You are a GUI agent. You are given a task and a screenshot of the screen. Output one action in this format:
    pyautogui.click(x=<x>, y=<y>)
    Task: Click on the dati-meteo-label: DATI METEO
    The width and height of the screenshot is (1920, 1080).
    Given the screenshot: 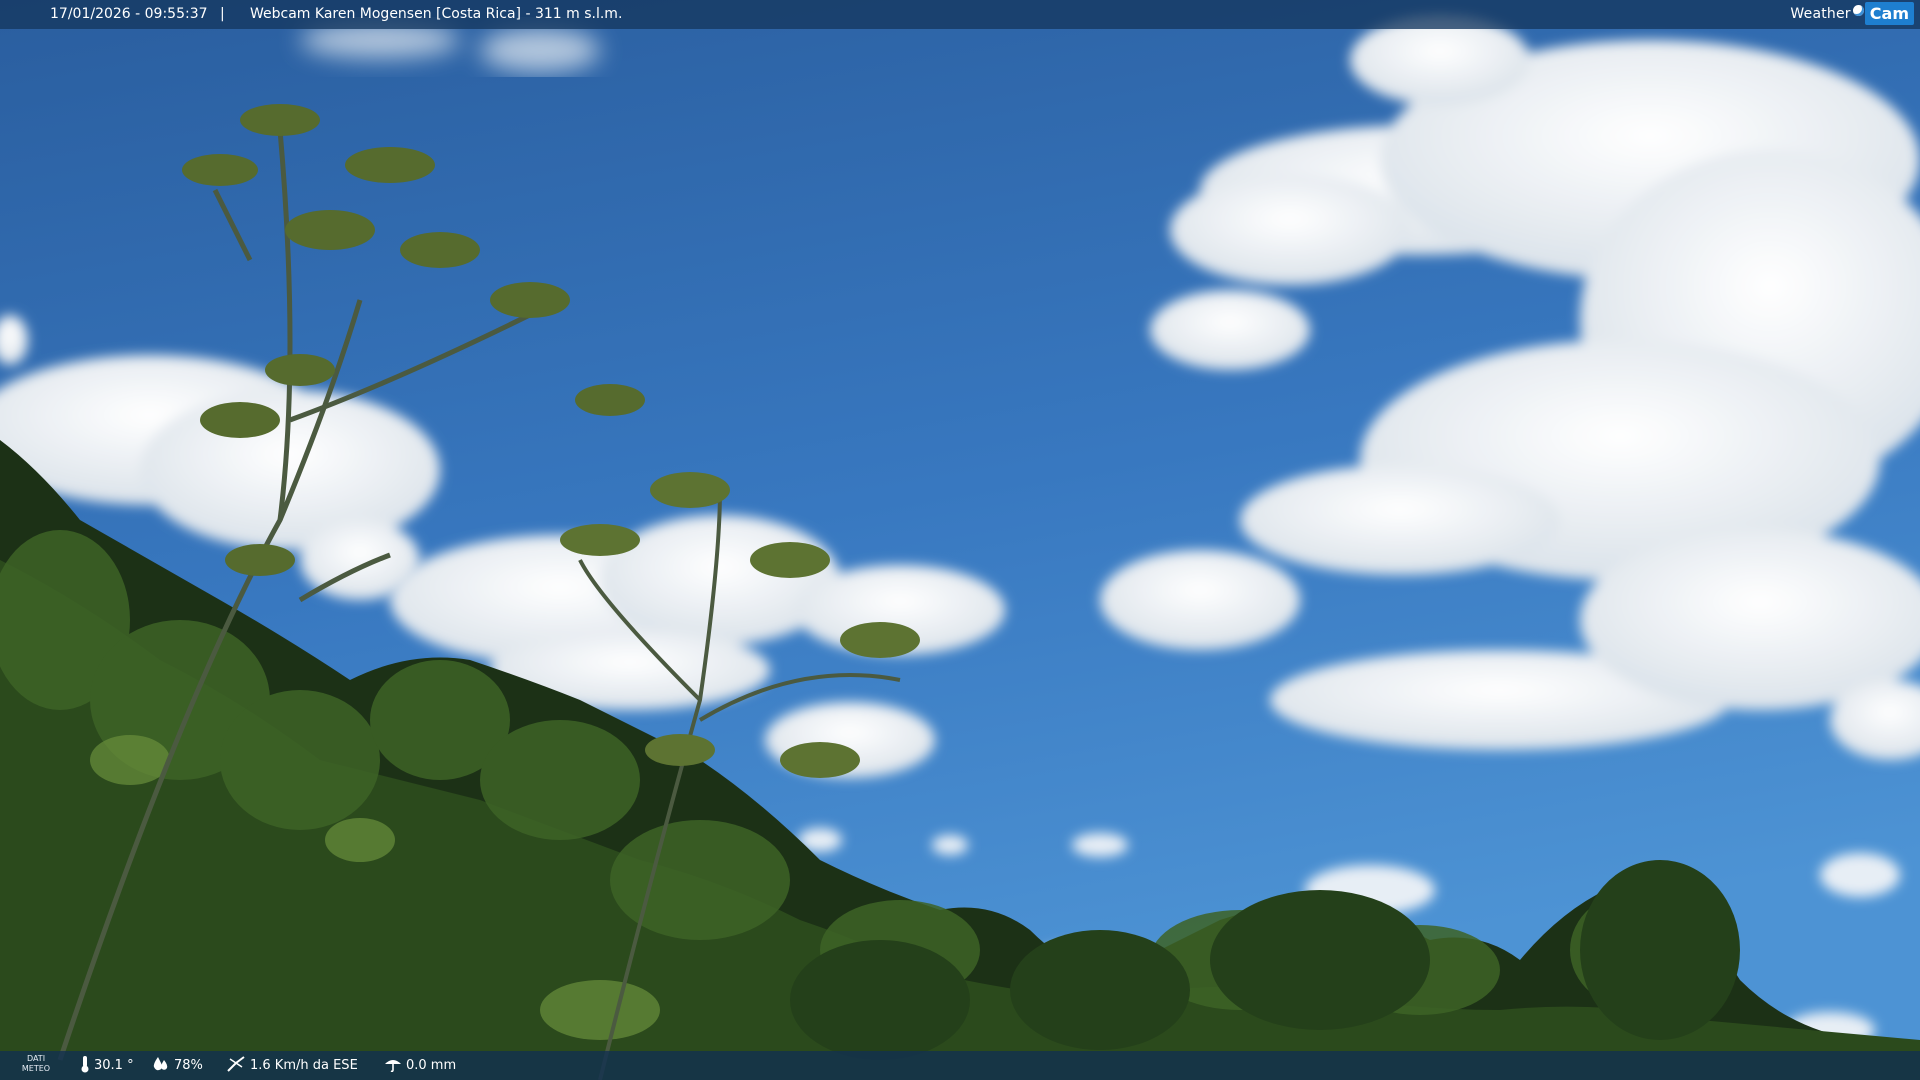 What is the action you would take?
    pyautogui.click(x=36, y=1064)
    